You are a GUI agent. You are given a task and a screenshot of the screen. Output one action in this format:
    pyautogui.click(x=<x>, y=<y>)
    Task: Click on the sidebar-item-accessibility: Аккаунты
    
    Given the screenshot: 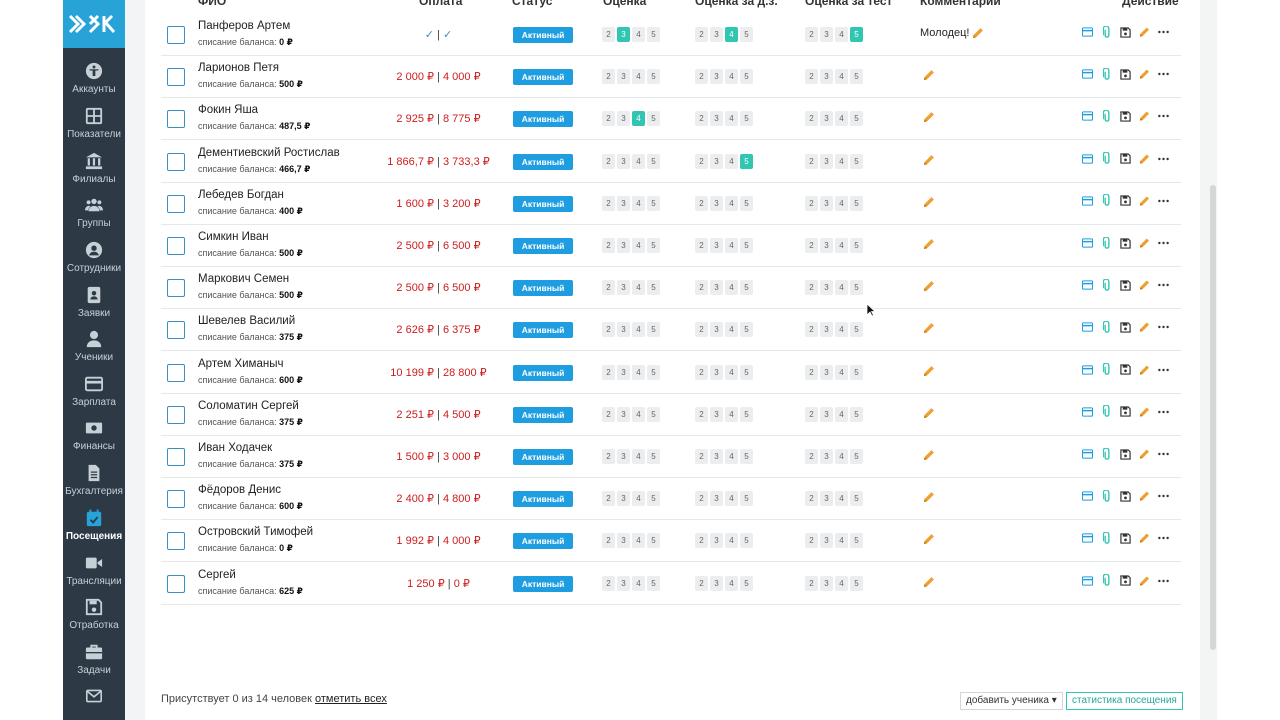 What is the action you would take?
    pyautogui.click(x=94, y=75)
    